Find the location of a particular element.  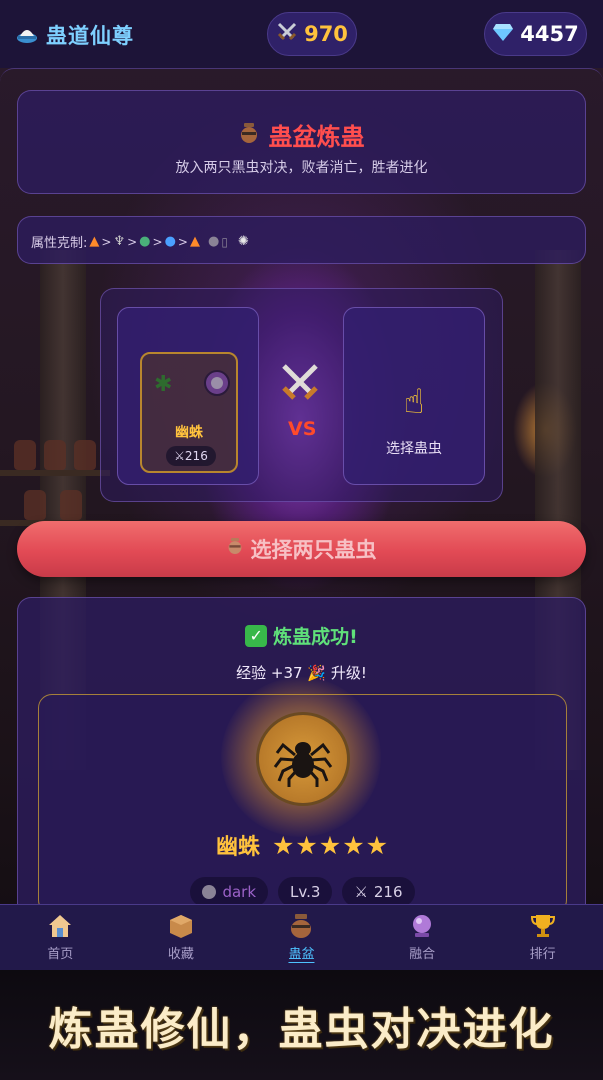

app-title: 蛊道仙尊 is located at coordinates (90, 36).